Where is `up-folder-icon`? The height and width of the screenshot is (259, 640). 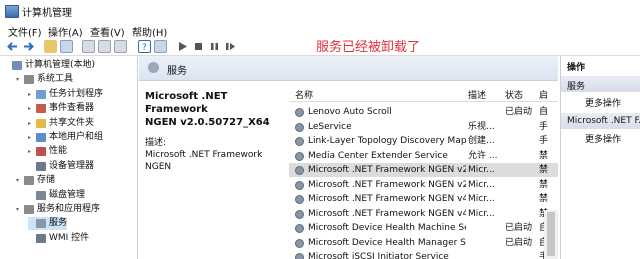
up-folder-icon is located at coordinates (50, 46).